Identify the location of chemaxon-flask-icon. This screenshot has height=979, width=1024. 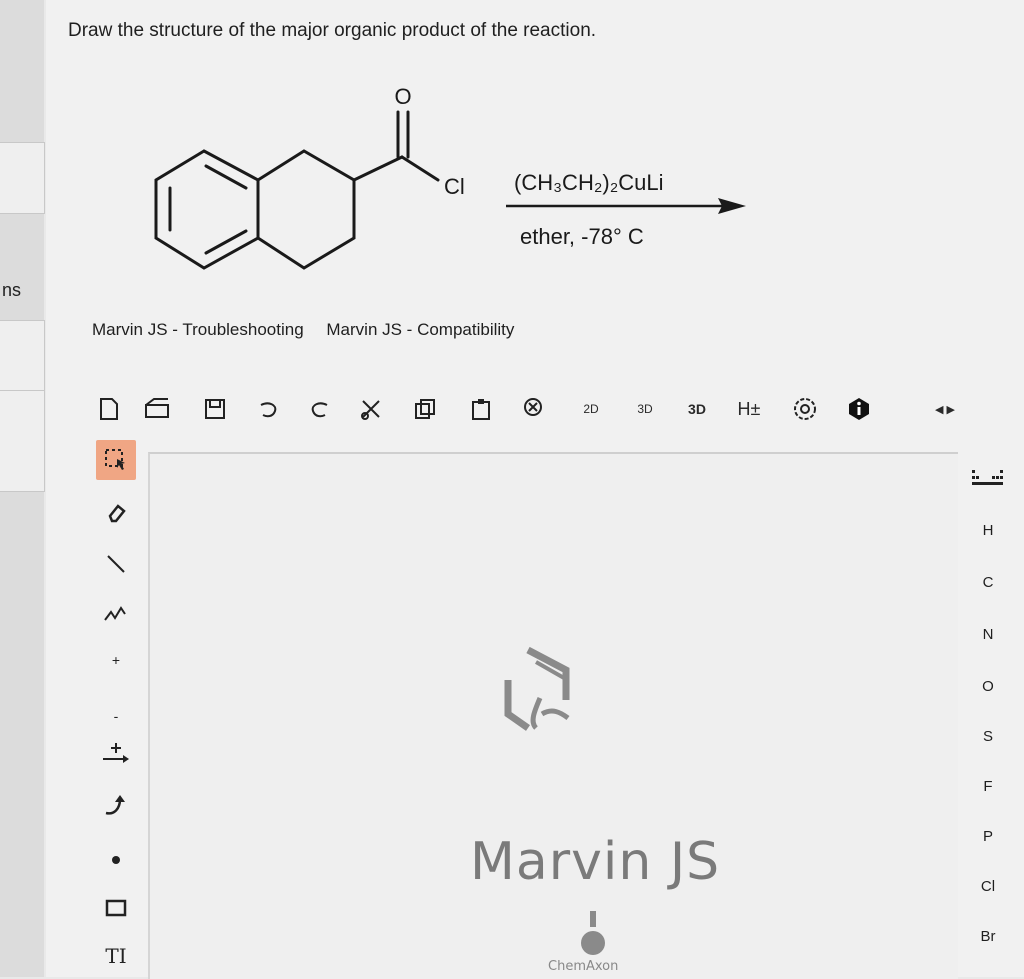
(593, 933).